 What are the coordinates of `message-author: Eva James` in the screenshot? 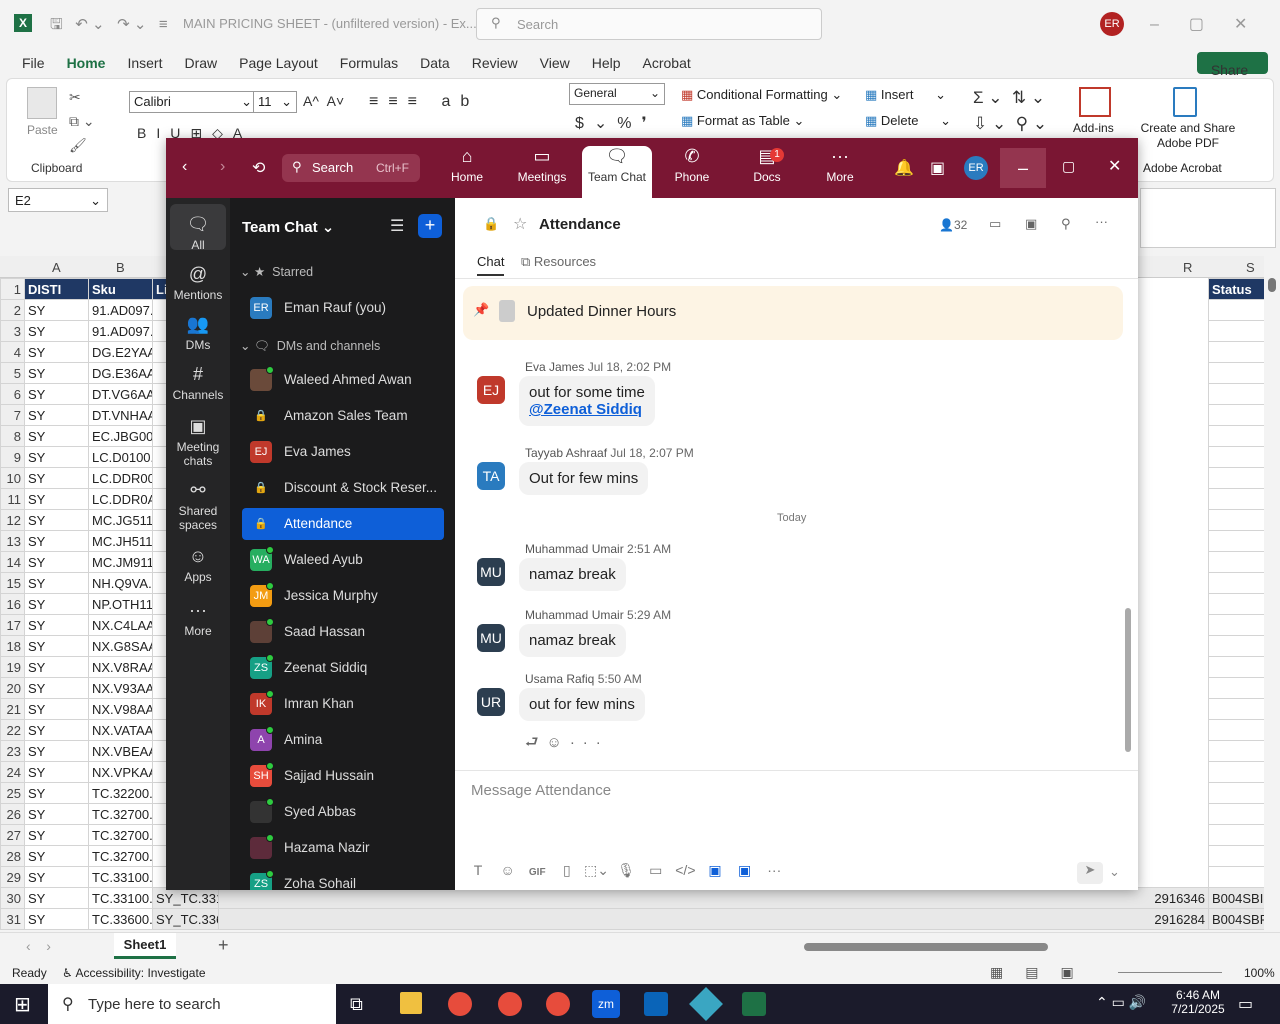 It's located at (554, 367).